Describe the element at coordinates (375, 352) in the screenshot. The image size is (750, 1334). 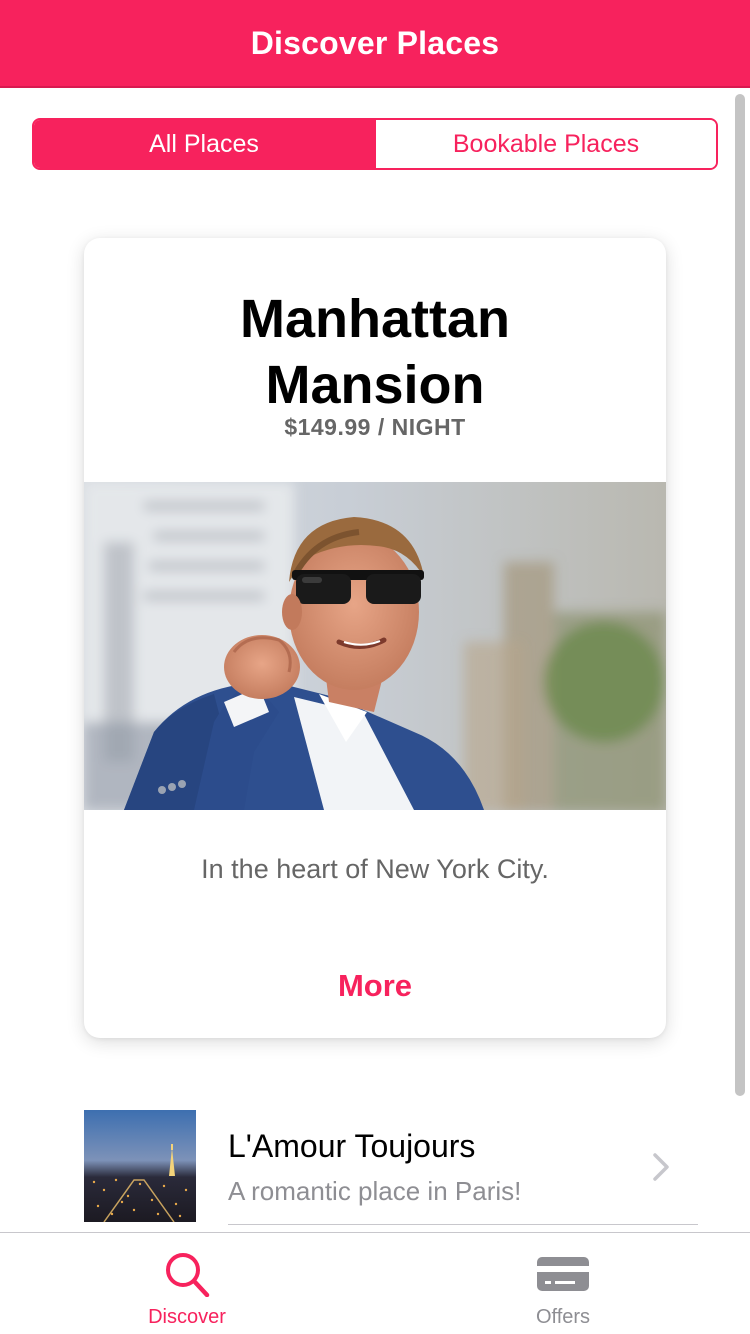
I see `featured-place-title: Manhattan Mansion` at that location.